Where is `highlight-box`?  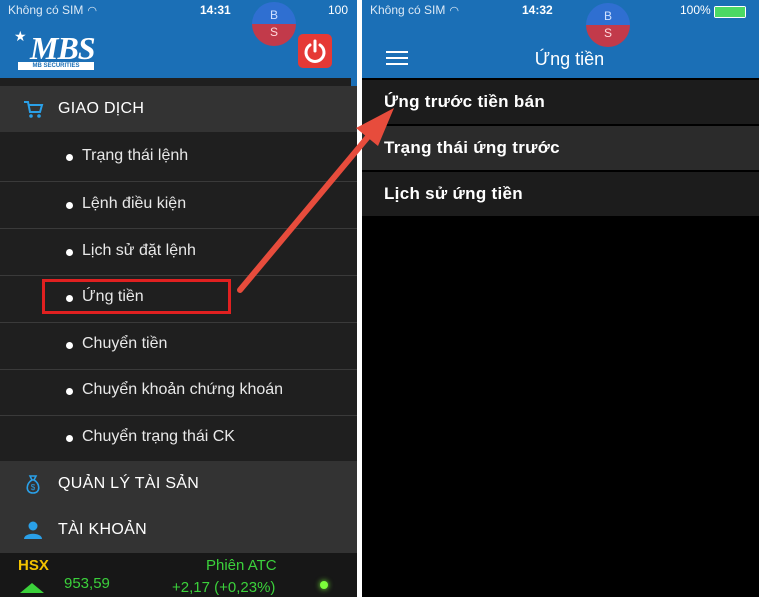 highlight-box is located at coordinates (136, 296).